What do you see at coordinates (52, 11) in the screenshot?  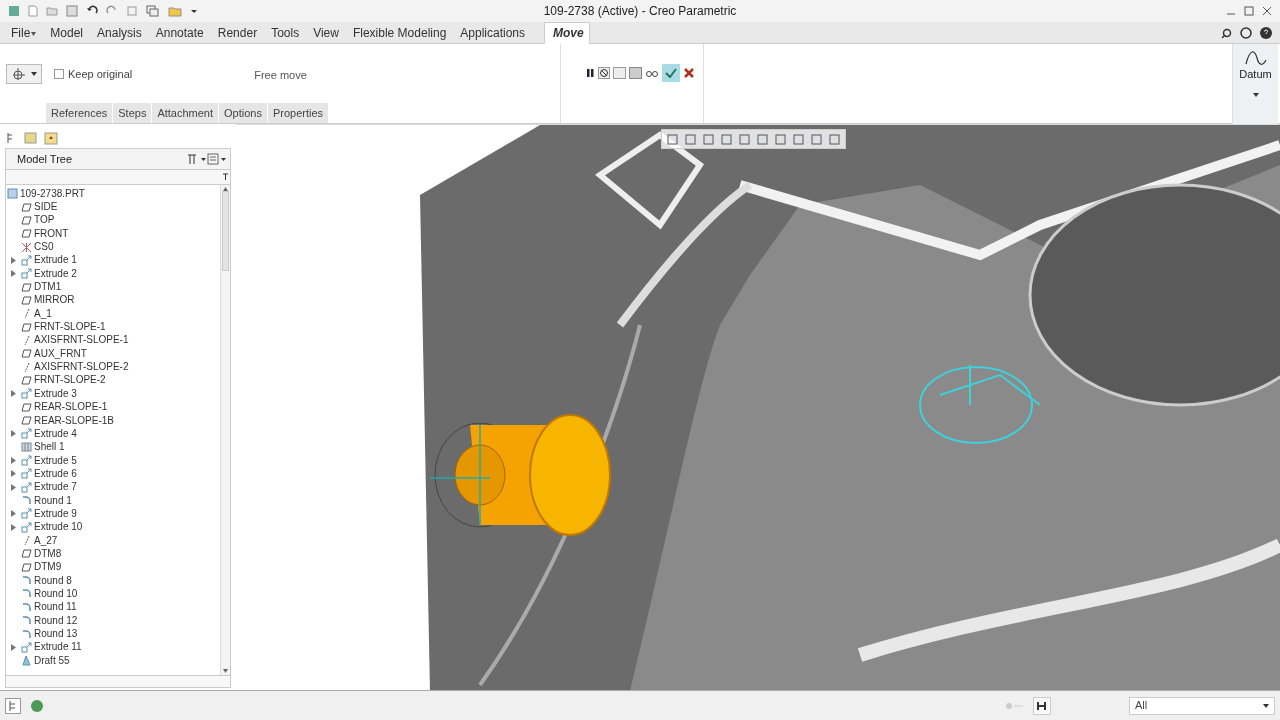 I see `open-folder-icon` at bounding box center [52, 11].